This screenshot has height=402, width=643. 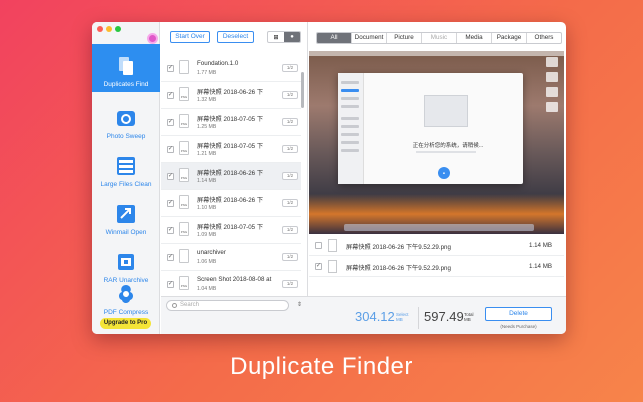 I want to click on file-name: 屏幕快照 2018-06-26 下午9.52.29.png, so click(x=398, y=268).